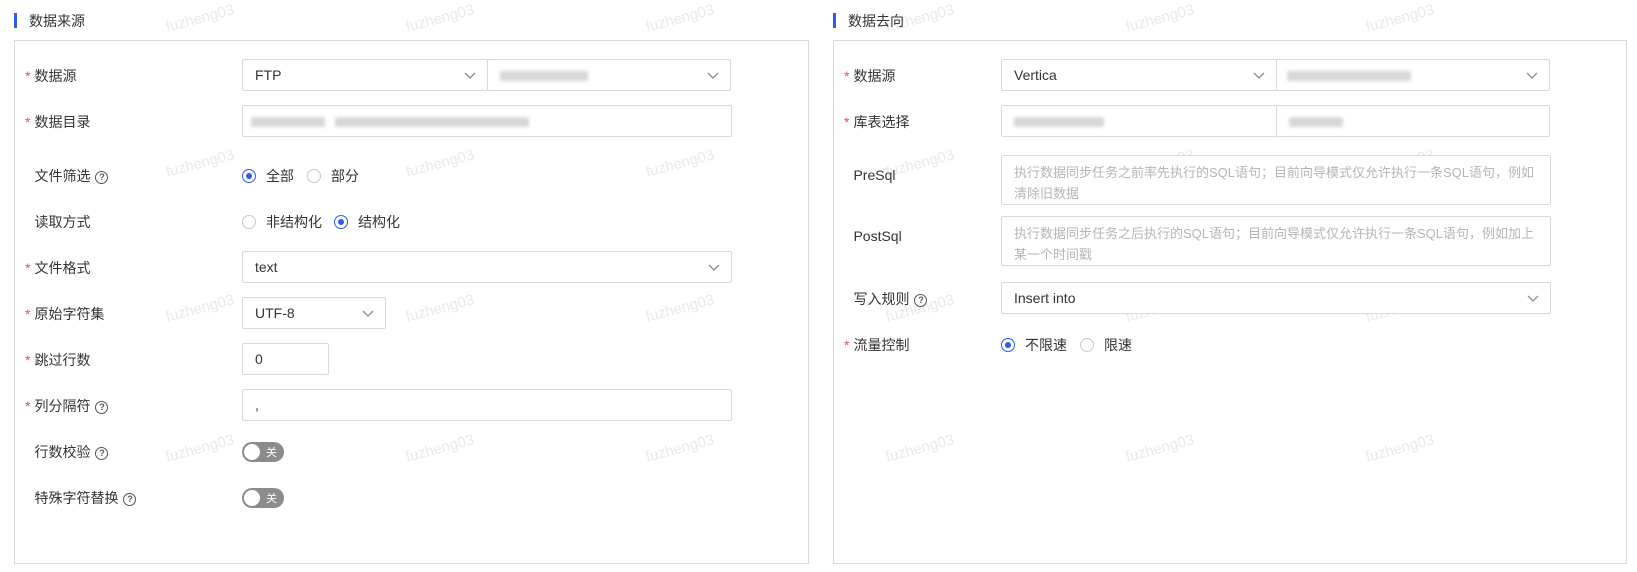  Describe the element at coordinates (877, 345) in the screenshot. I see `target-flow-control-label: * 流量控制` at that location.